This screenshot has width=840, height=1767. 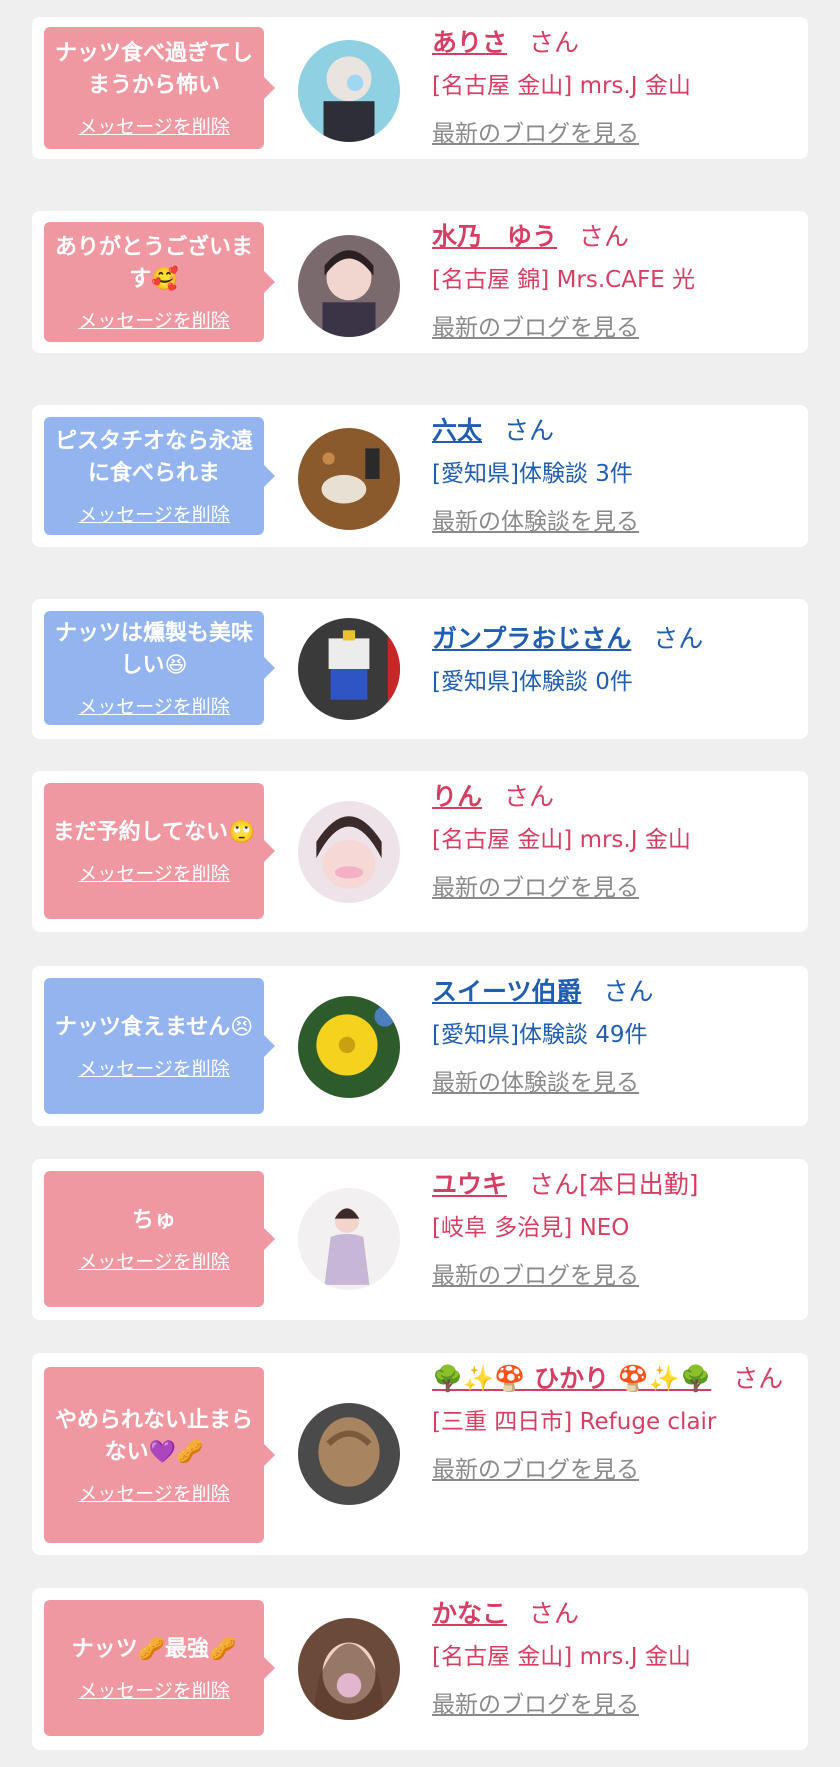 What do you see at coordinates (469, 42) in the screenshot?
I see `user-name-link: ありさ` at bounding box center [469, 42].